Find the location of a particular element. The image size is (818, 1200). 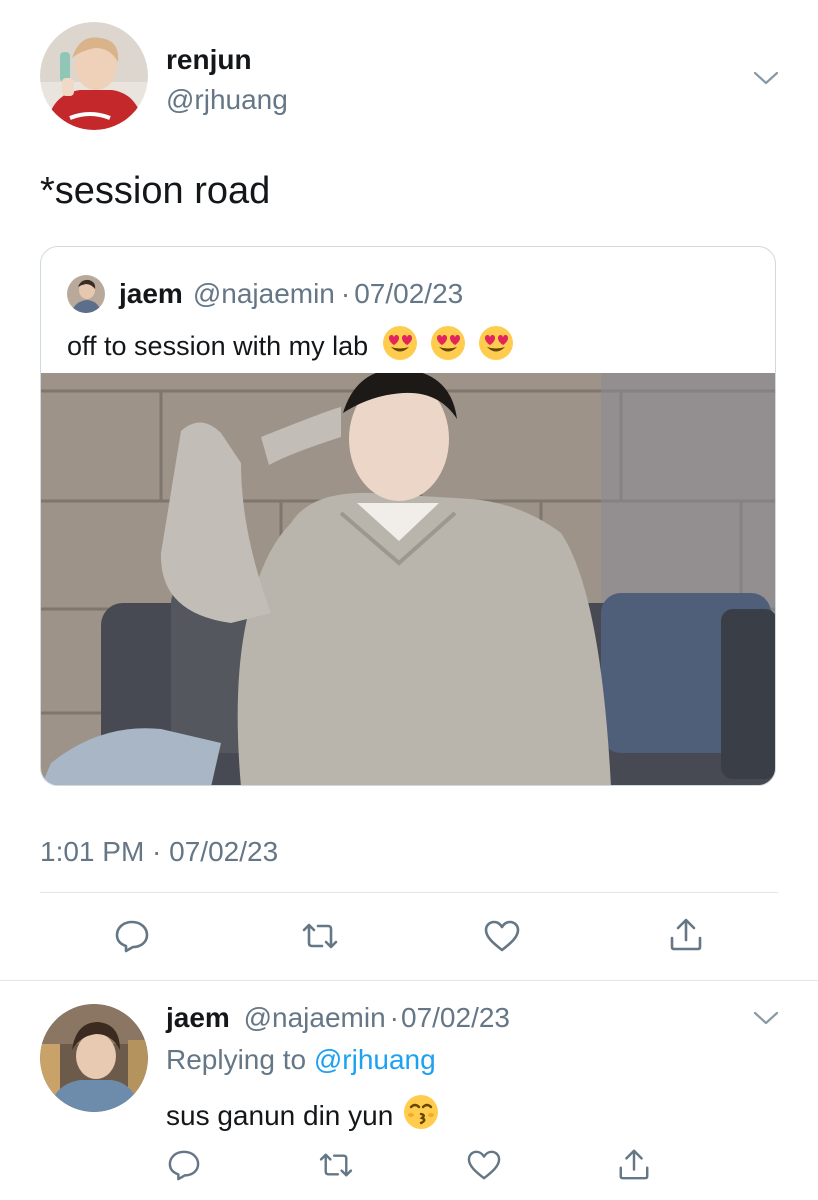

quoted-tweet-text-row: off to session with my lab is located at coordinates (290, 346).